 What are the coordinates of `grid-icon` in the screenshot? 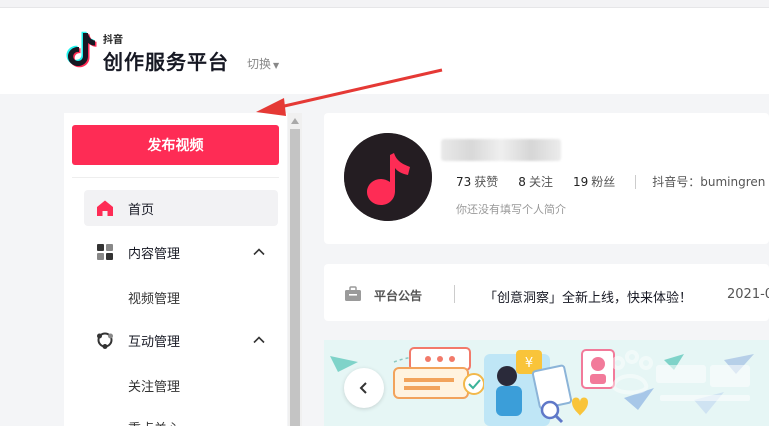 It's located at (105, 252).